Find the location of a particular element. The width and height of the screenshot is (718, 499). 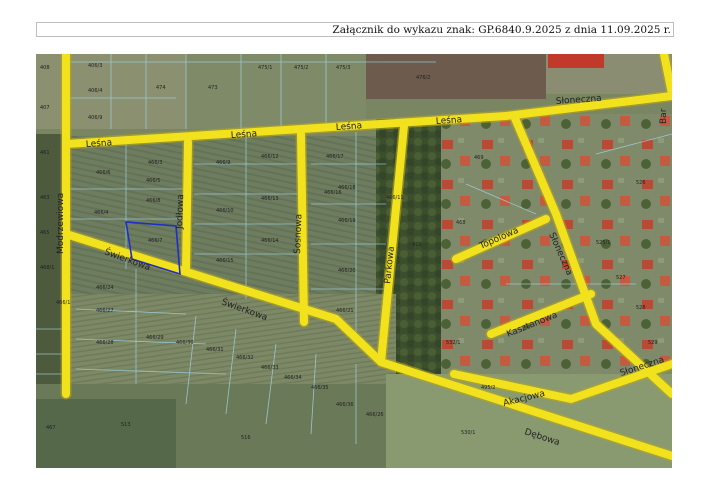

parcel-label: 469 is located at coordinates (479, 158).